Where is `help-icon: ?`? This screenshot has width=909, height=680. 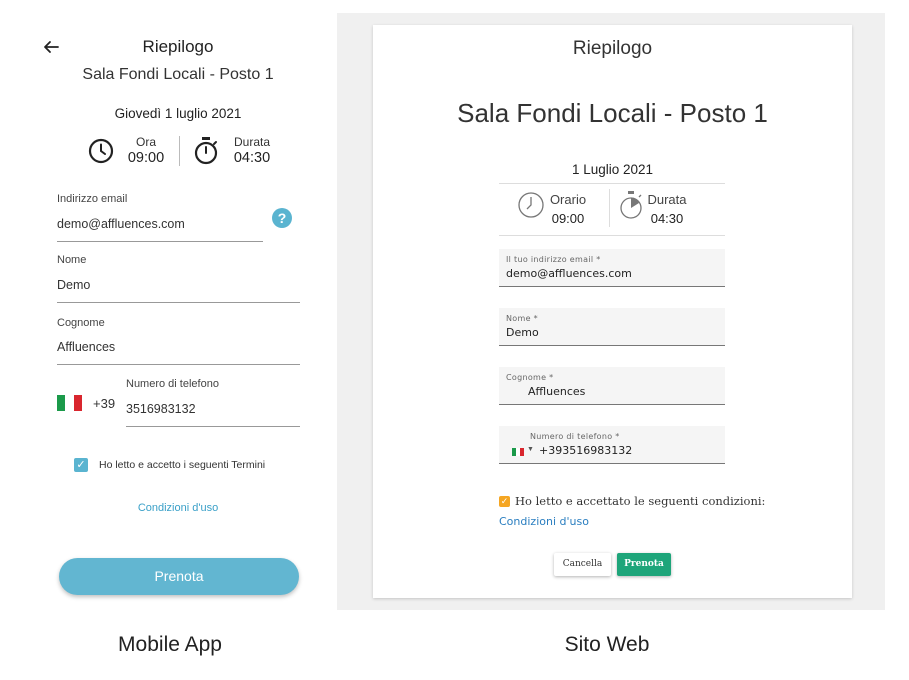 help-icon: ? is located at coordinates (282, 218).